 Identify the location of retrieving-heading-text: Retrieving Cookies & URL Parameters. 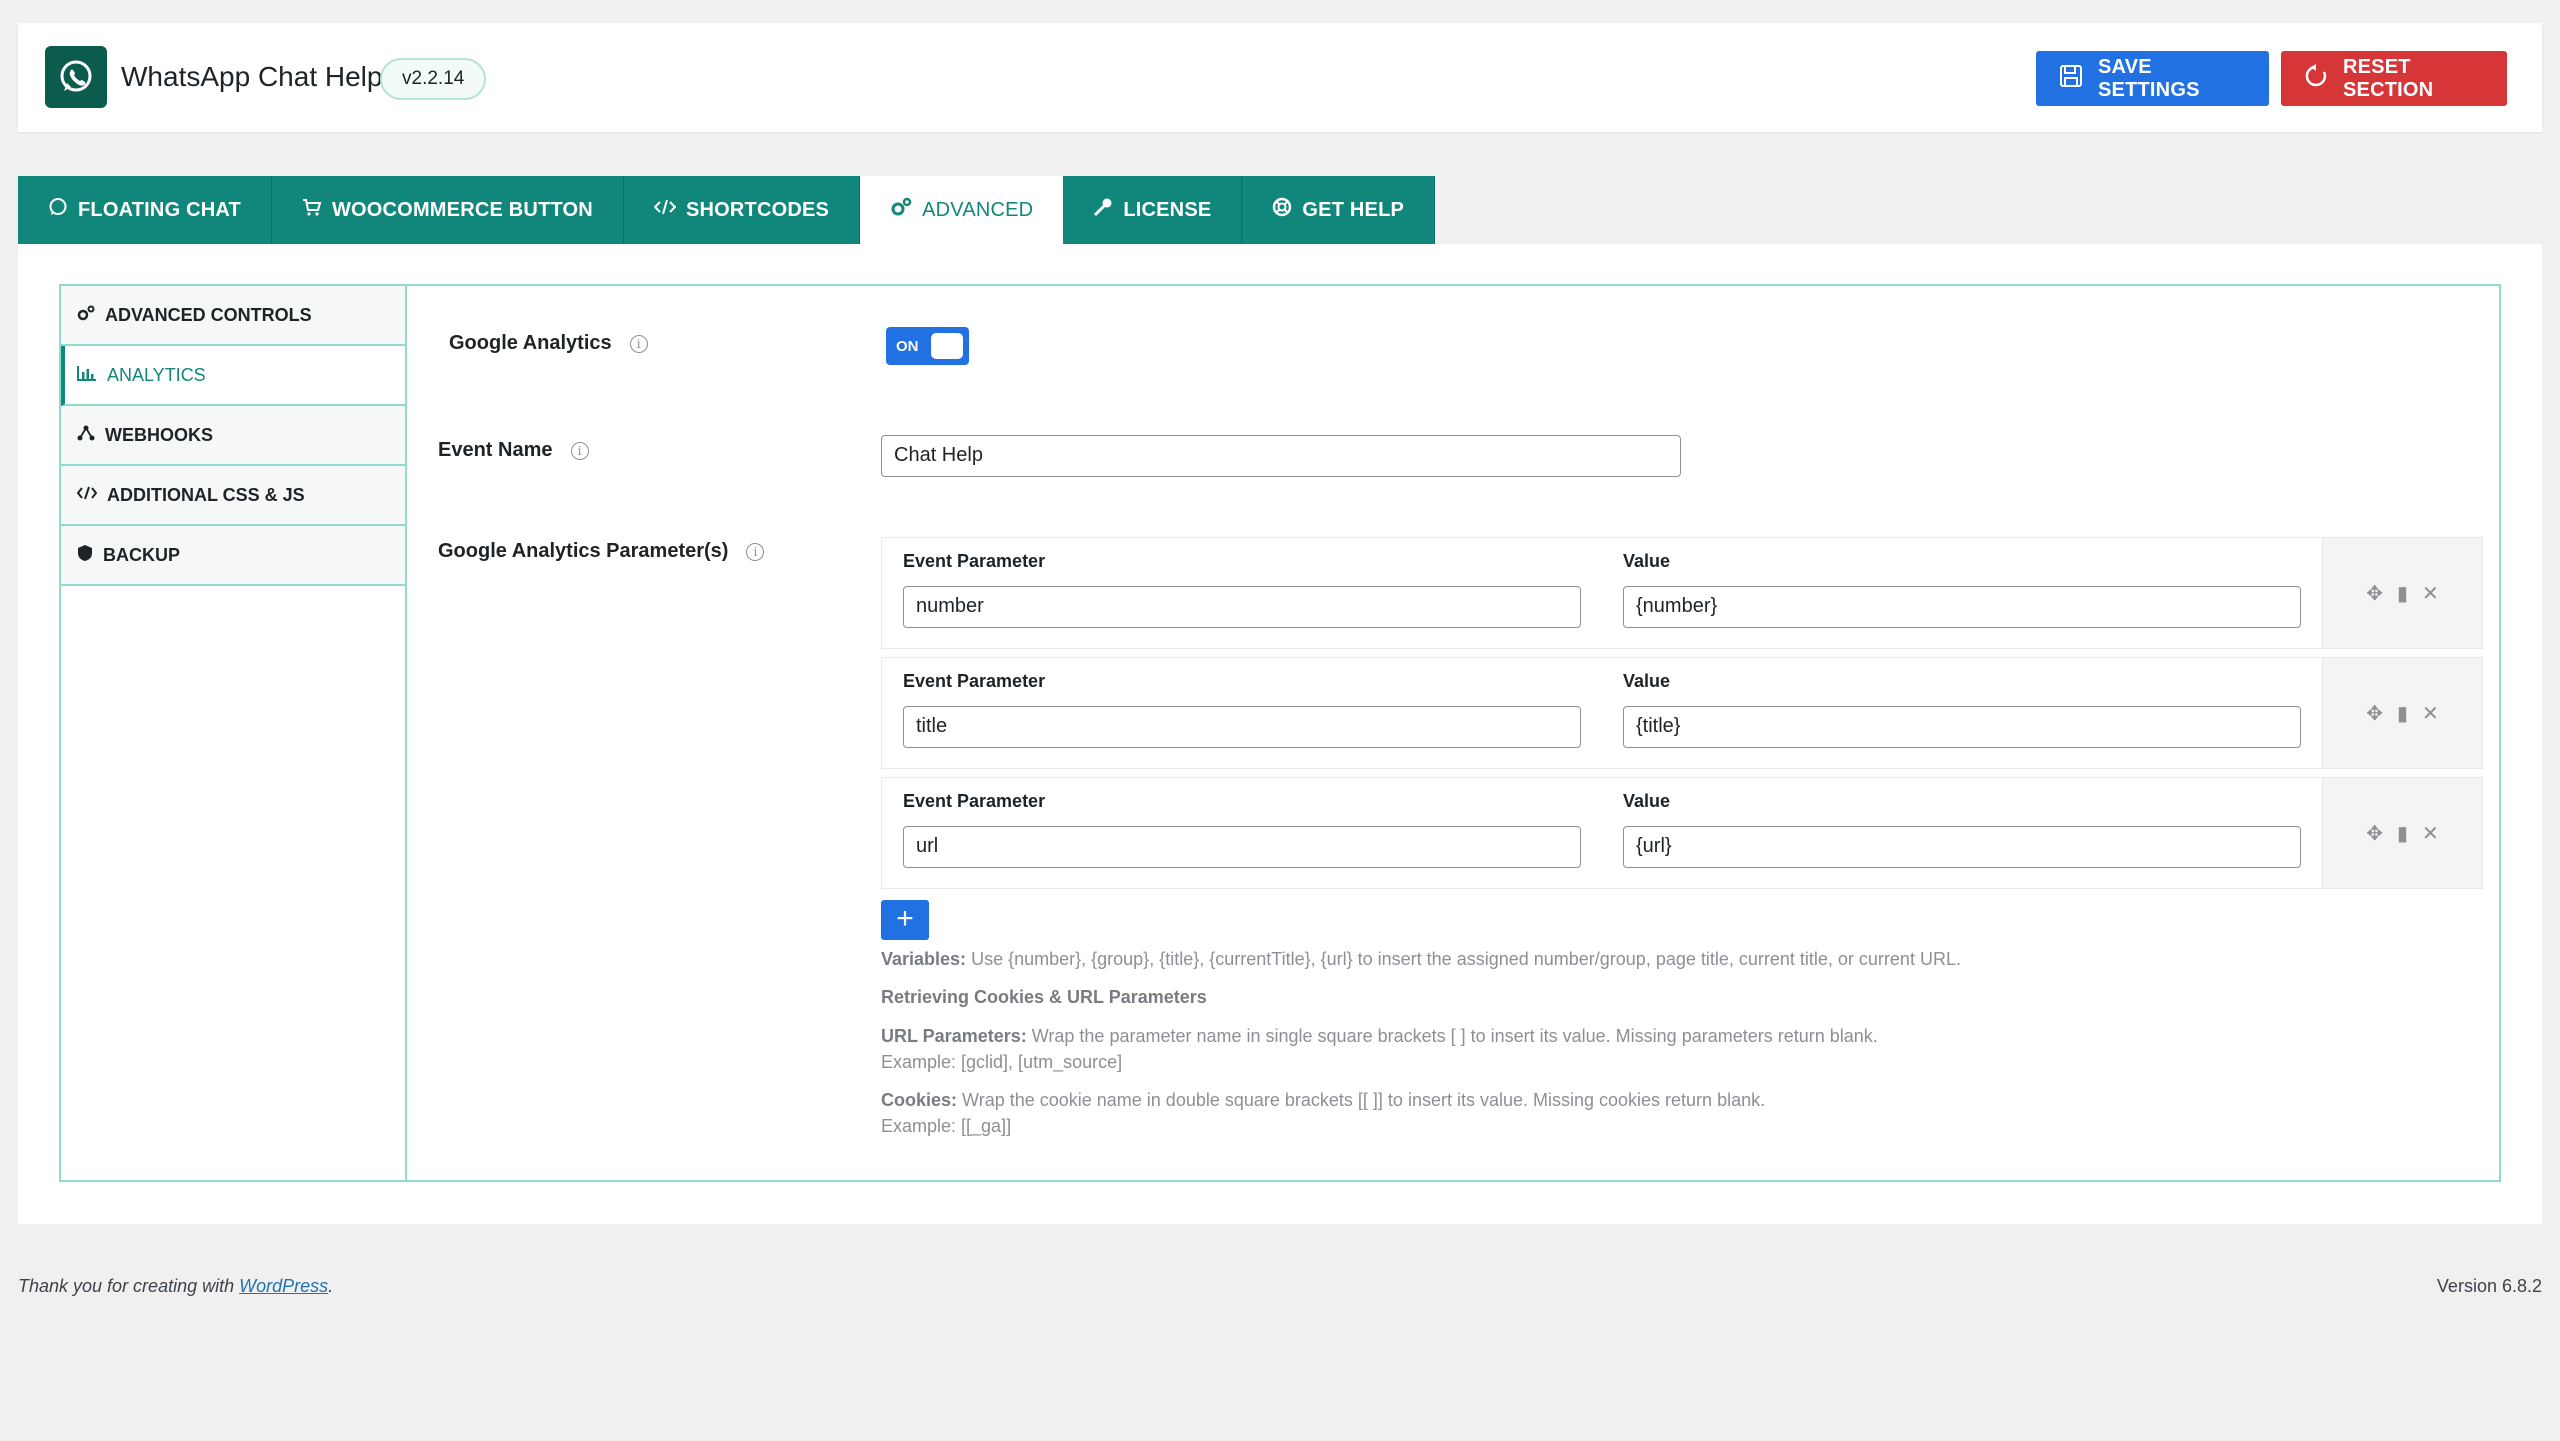
(1044, 997).